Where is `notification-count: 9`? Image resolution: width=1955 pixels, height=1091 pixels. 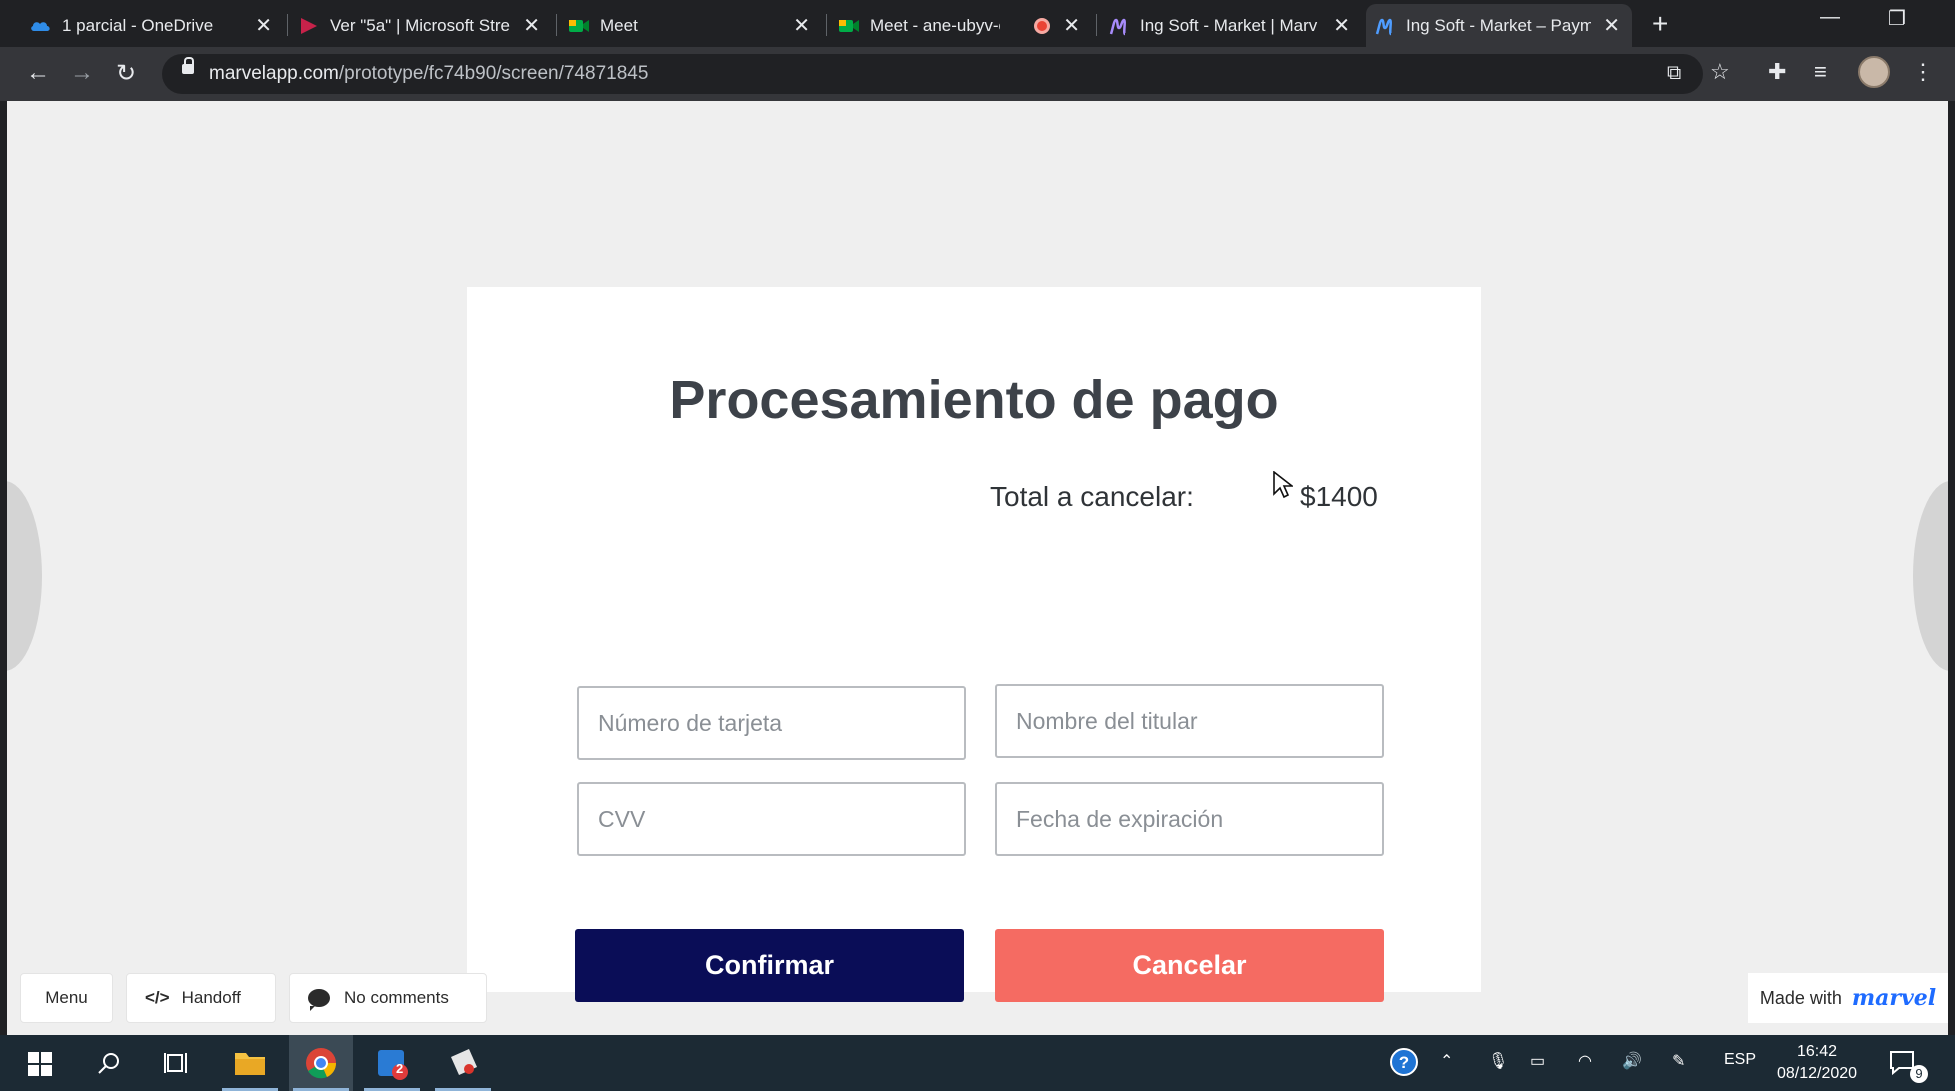
notification-count: 9 is located at coordinates (1919, 1074).